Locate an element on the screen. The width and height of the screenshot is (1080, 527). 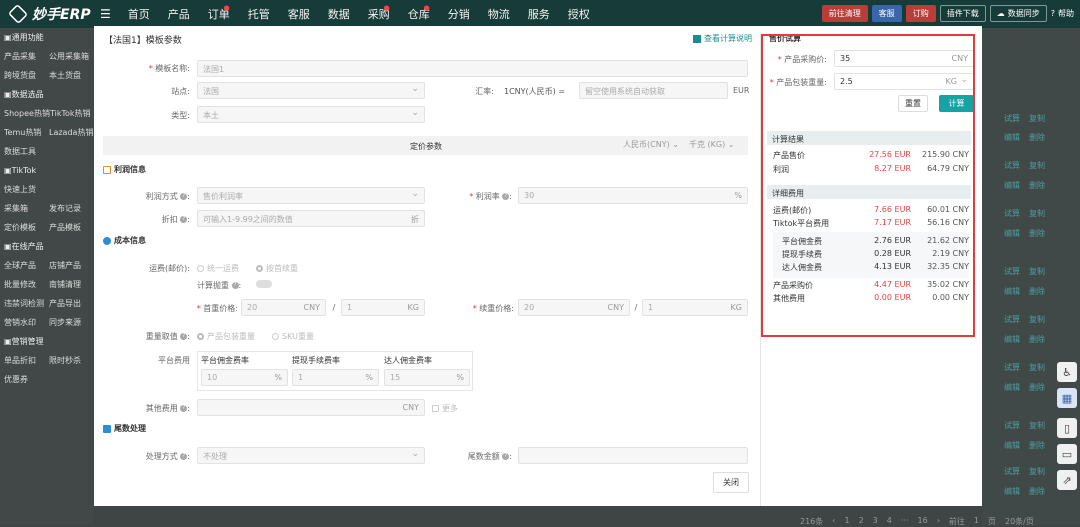
nav-item: 授权 is located at coordinates (579, 14).